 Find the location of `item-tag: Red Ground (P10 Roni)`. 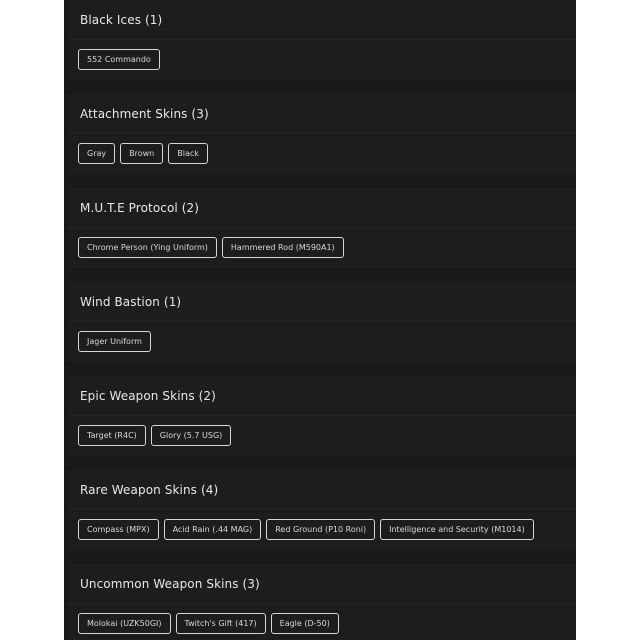

item-tag: Red Ground (P10 Roni) is located at coordinates (321, 529).